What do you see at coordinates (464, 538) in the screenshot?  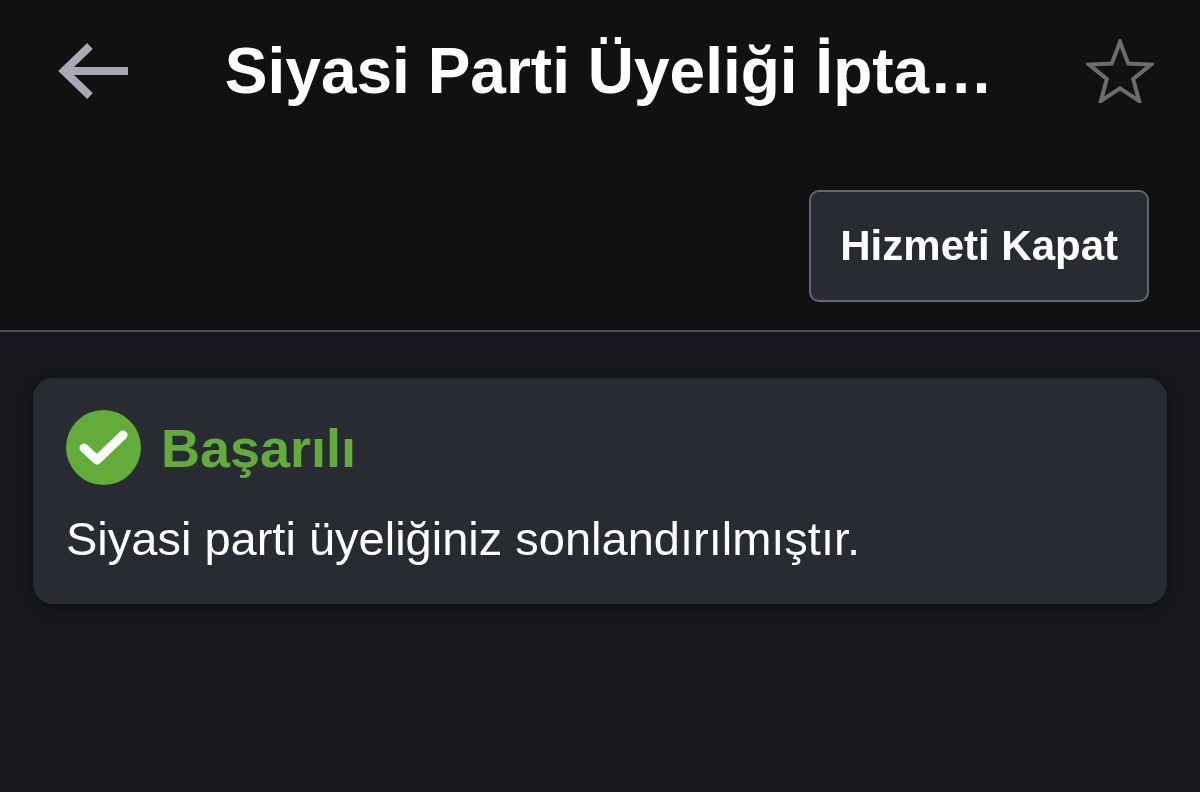 I see `alert-message: Siyasi parti üyeliğiniz sonlandırılmıştır.` at bounding box center [464, 538].